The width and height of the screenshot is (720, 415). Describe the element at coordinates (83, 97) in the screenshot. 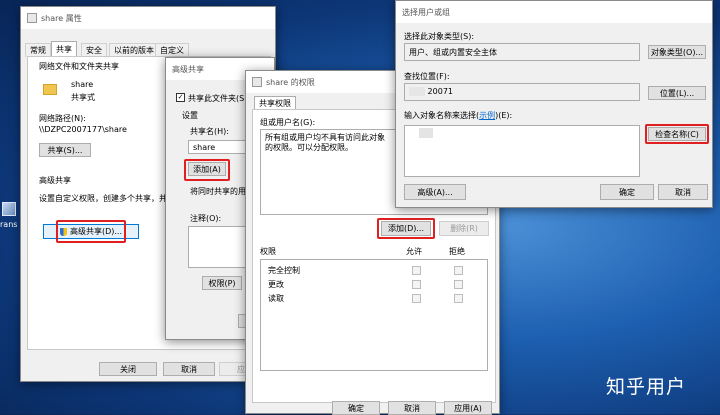

I see `share-type: 共享式` at that location.